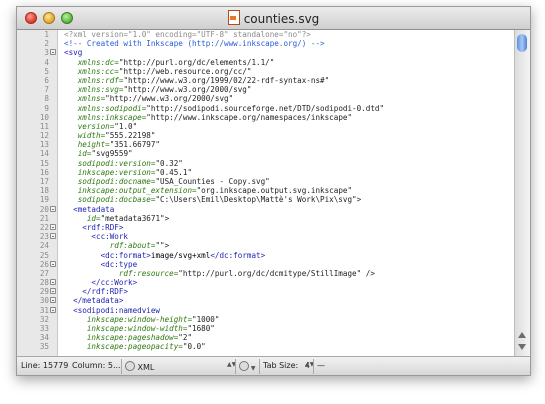 The width and height of the screenshot is (545, 404). Describe the element at coordinates (266, 144) in the screenshot. I see `code-line: 13 height="351.66797"` at that location.